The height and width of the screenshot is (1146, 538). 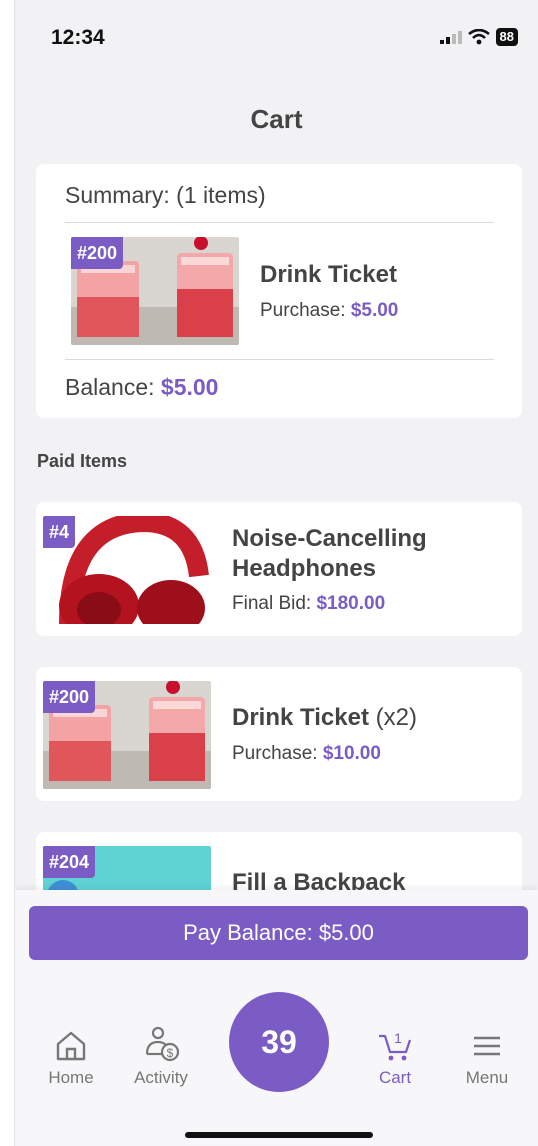 I want to click on cart-count: 1, so click(x=398, y=1038).